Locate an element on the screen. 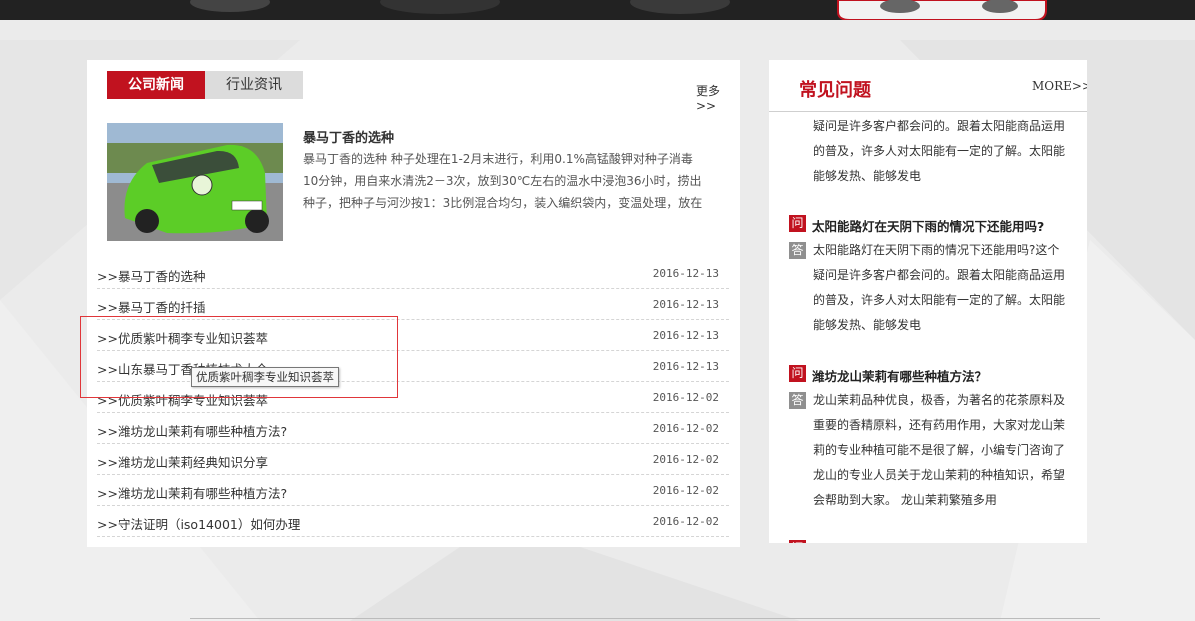  footer-divider is located at coordinates (645, 618).